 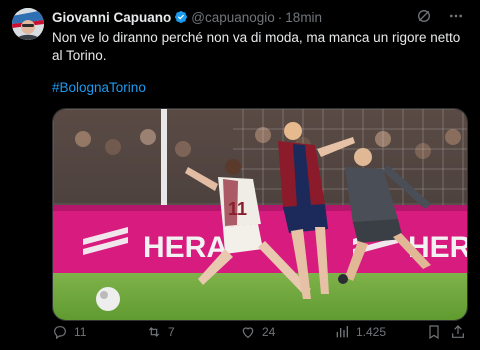 I want to click on heart-icon, so click(x=248, y=333).